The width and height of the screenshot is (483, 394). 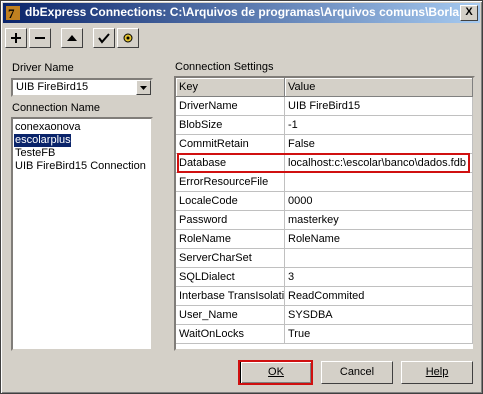 I want to click on setting-key: CommitRetain, so click(x=230, y=144).